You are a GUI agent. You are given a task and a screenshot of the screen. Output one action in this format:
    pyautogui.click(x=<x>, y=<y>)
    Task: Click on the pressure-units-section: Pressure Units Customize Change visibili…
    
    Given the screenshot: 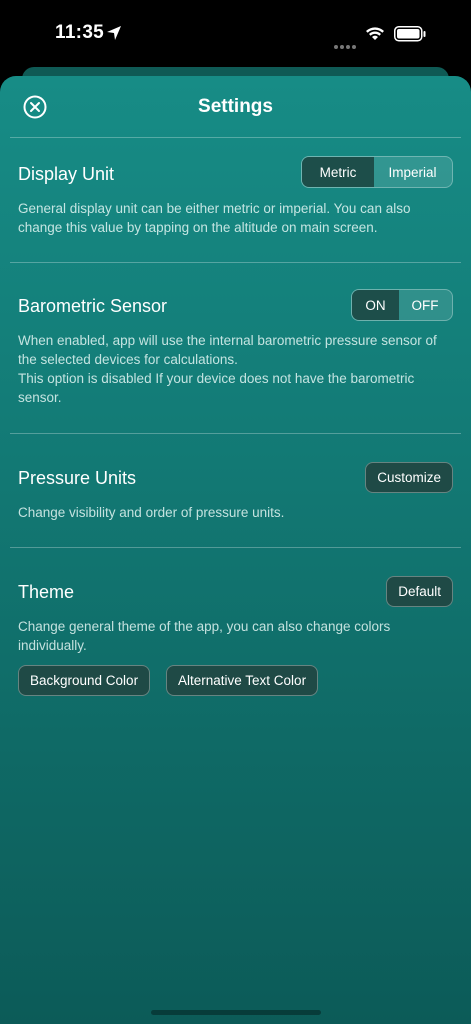 What is the action you would take?
    pyautogui.click(x=235, y=495)
    